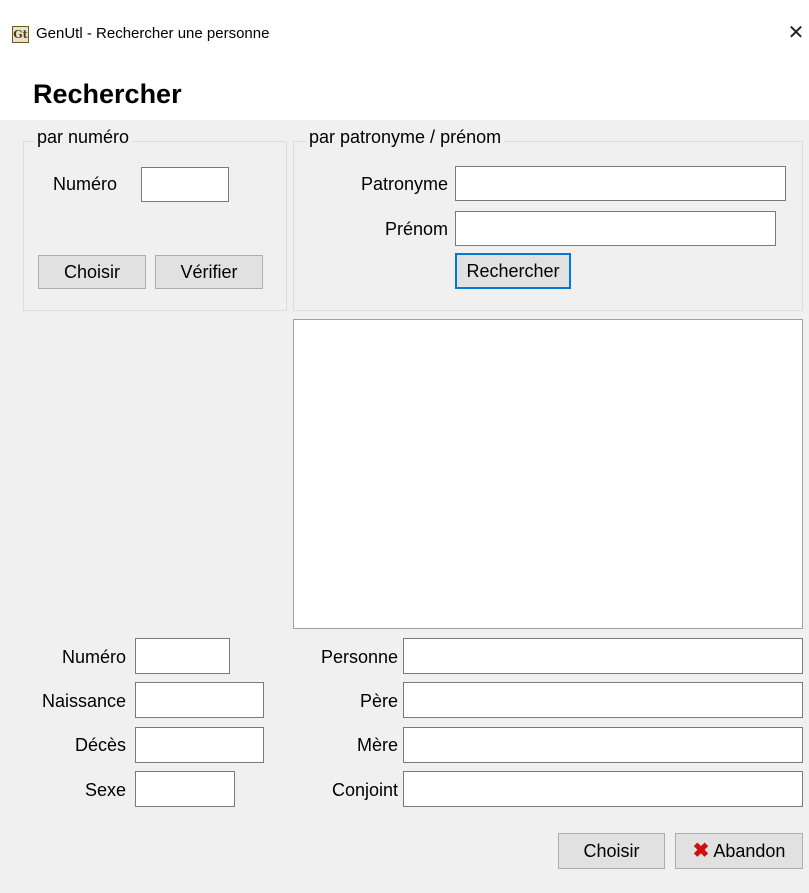  I want to click on title-bar: Gt GenUtl - Rechercher une personne ✕, so click(404, 35).